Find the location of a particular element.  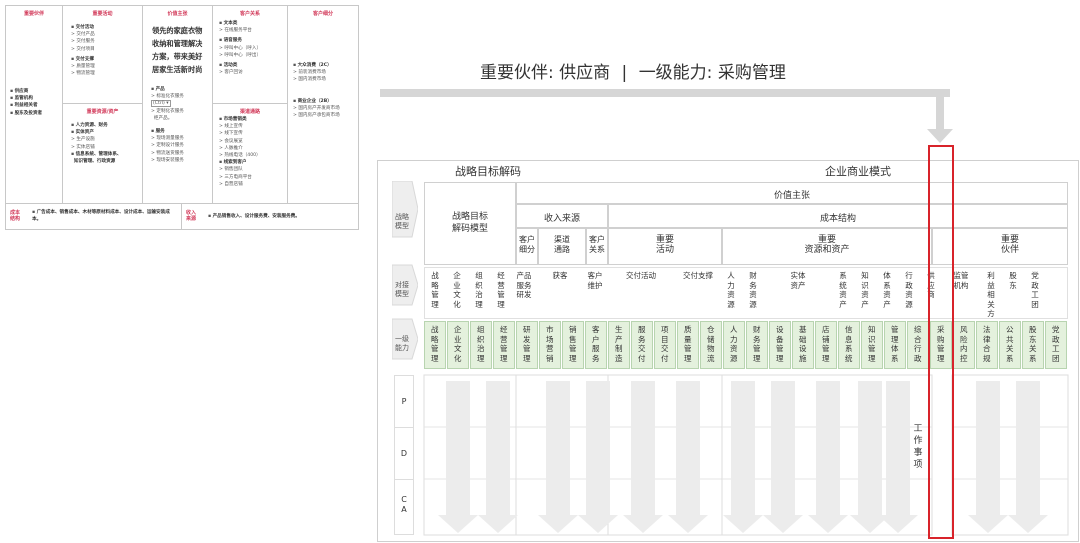

activity-group-title: 交付活动 is located at coordinates (84, 27).